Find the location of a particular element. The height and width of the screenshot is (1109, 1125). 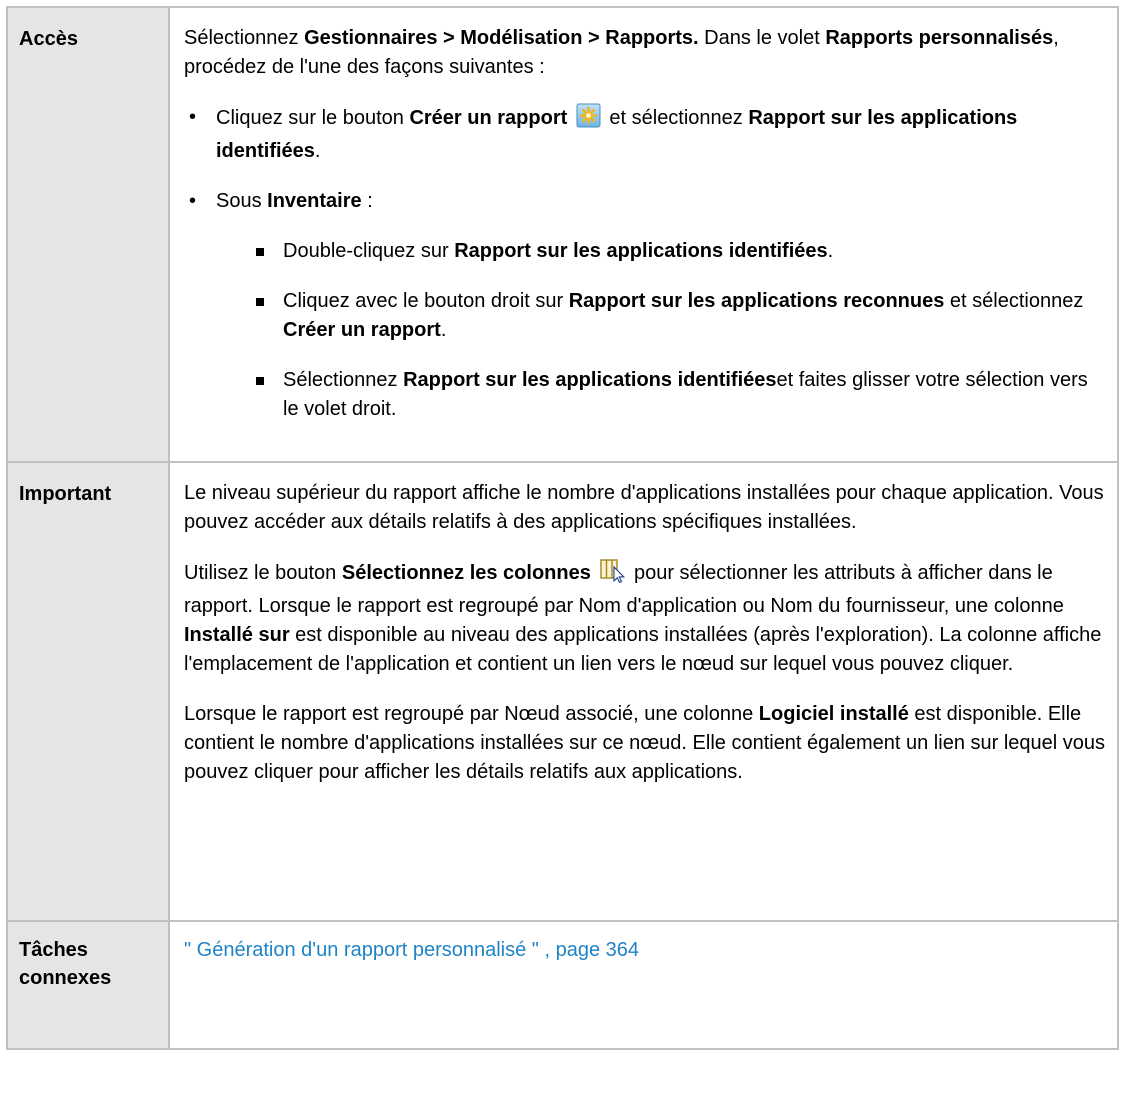

text: Cliquez avec le bouton droit sur is located at coordinates (426, 301).